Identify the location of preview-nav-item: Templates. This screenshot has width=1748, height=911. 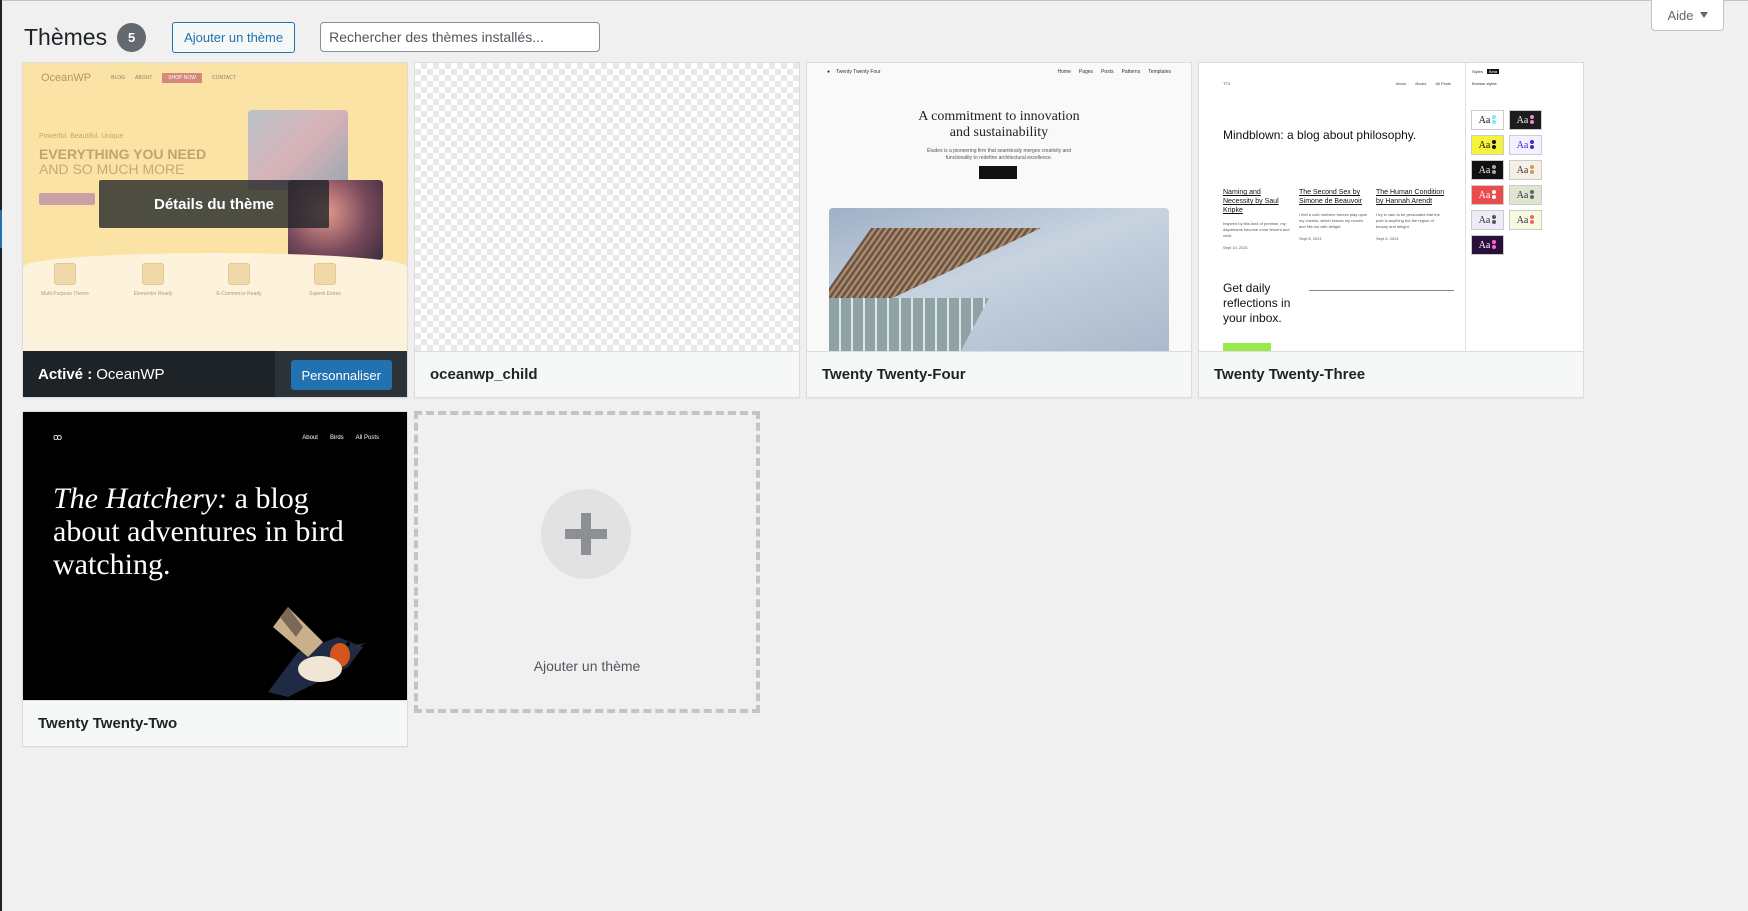
(1159, 72).